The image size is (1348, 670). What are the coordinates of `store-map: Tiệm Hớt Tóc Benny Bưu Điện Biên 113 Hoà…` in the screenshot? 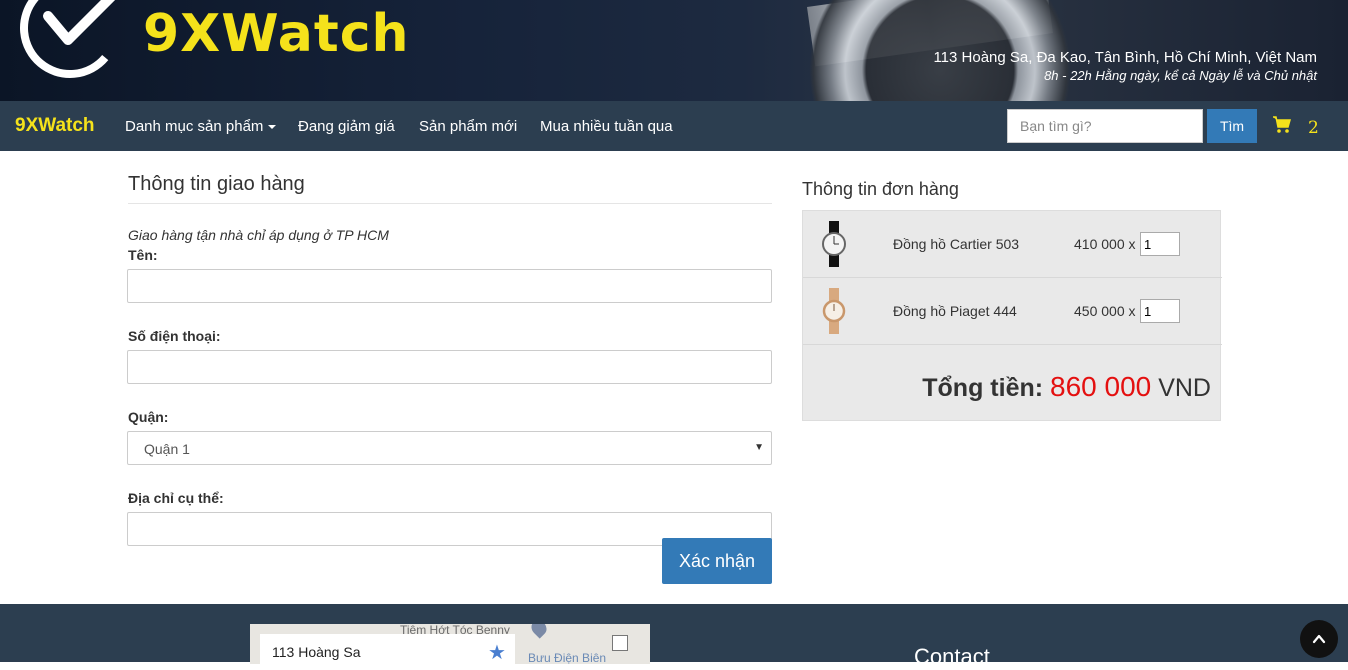 It's located at (450, 644).